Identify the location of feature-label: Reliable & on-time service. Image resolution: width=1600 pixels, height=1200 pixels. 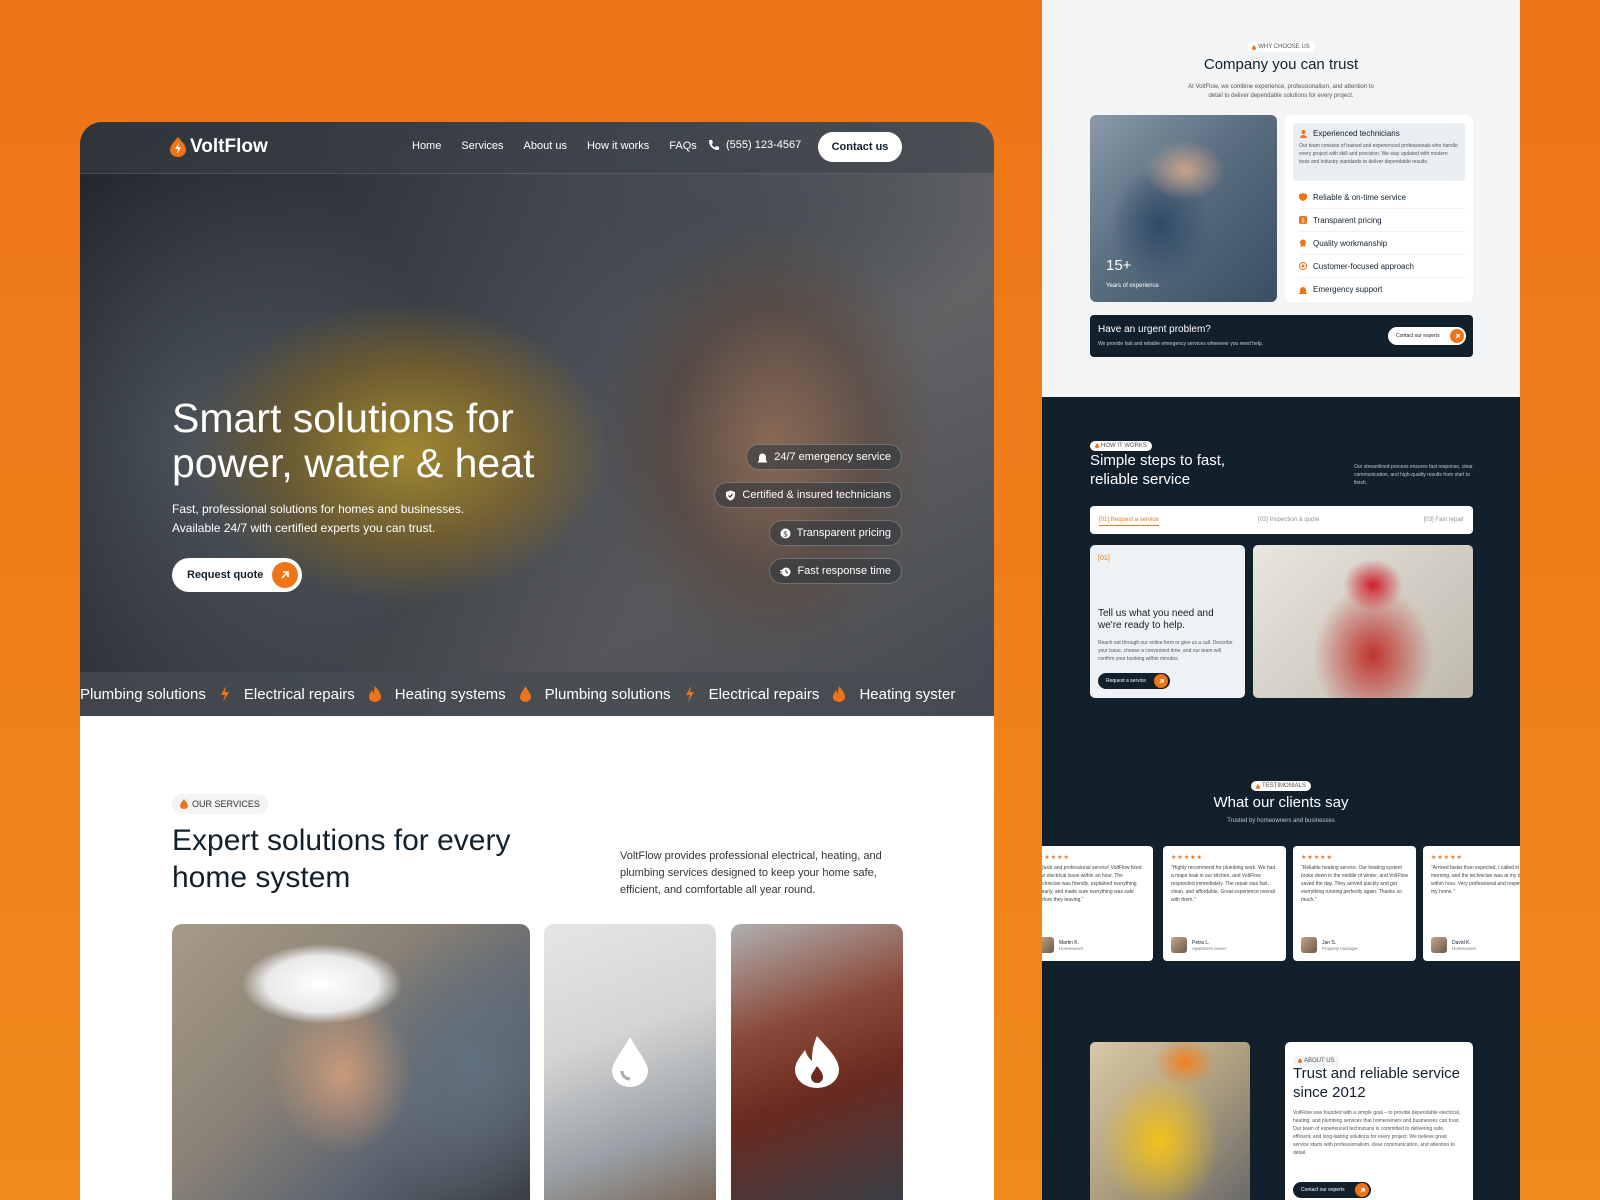
(1359, 197).